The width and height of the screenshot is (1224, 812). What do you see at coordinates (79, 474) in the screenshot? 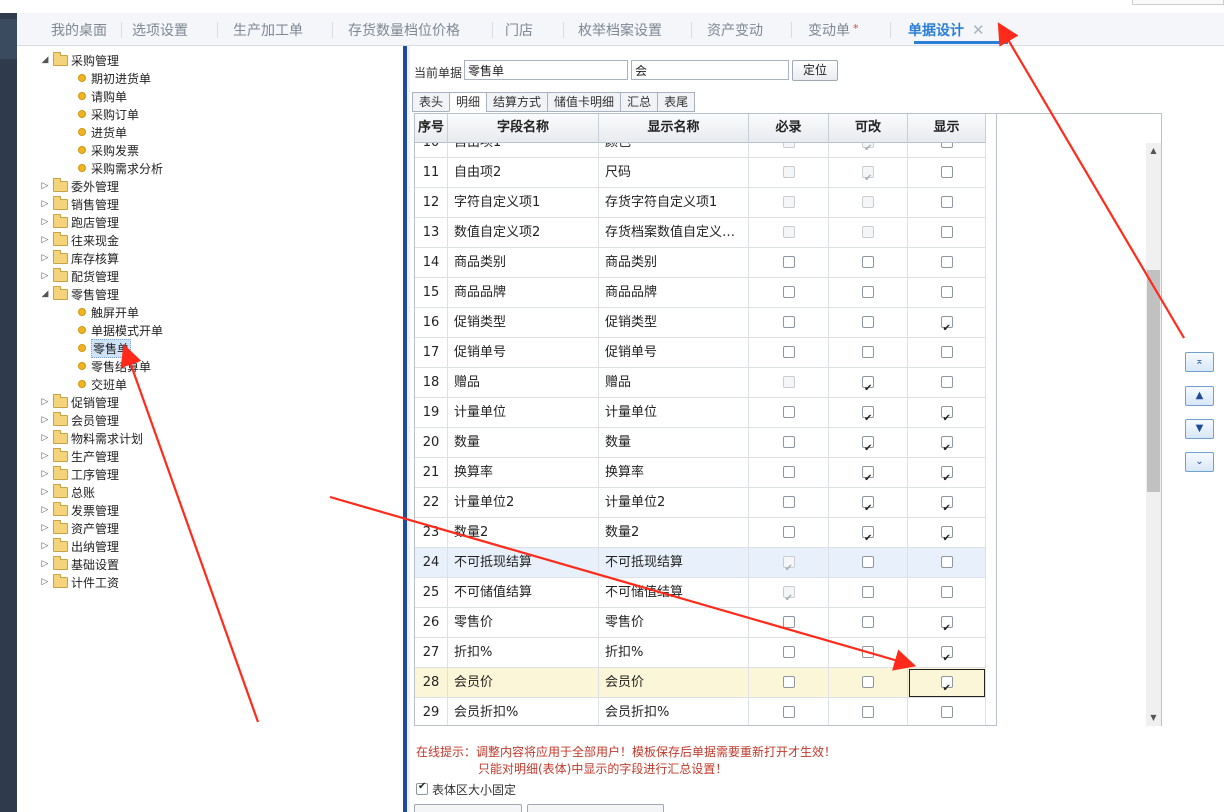
I see `tree-folder: ▷ 工序管理` at bounding box center [79, 474].